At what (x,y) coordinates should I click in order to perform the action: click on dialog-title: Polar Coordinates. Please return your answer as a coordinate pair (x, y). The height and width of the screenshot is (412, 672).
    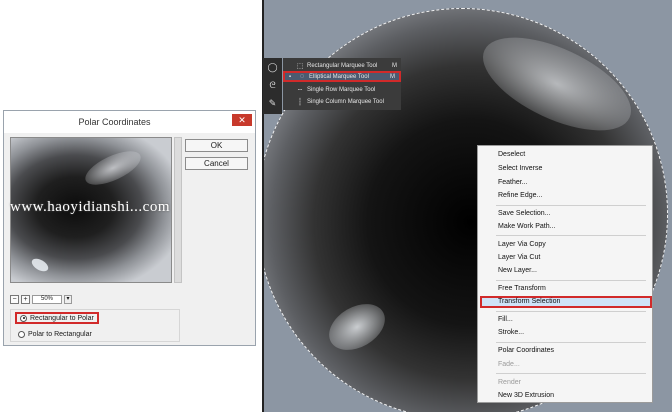
    Looking at the image, I should click on (114, 122).